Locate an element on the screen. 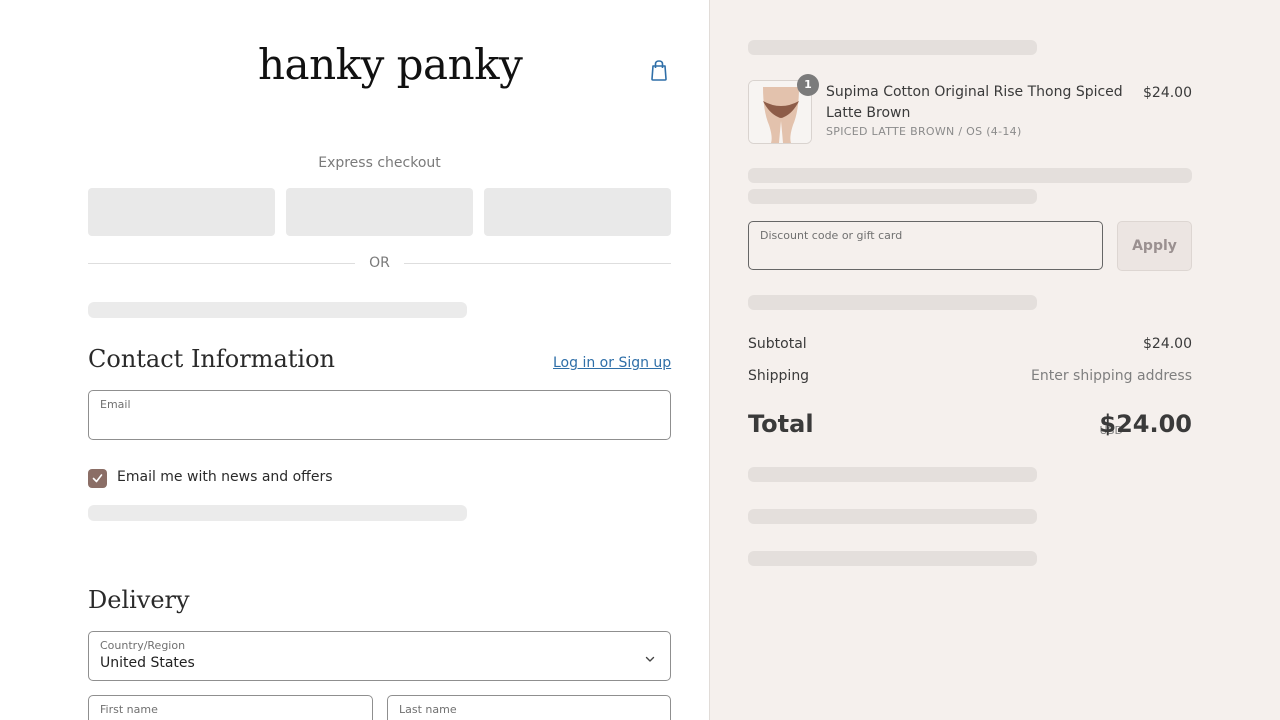 The width and height of the screenshot is (1280, 720). contact-section-title: Contact Information is located at coordinates (211, 359).